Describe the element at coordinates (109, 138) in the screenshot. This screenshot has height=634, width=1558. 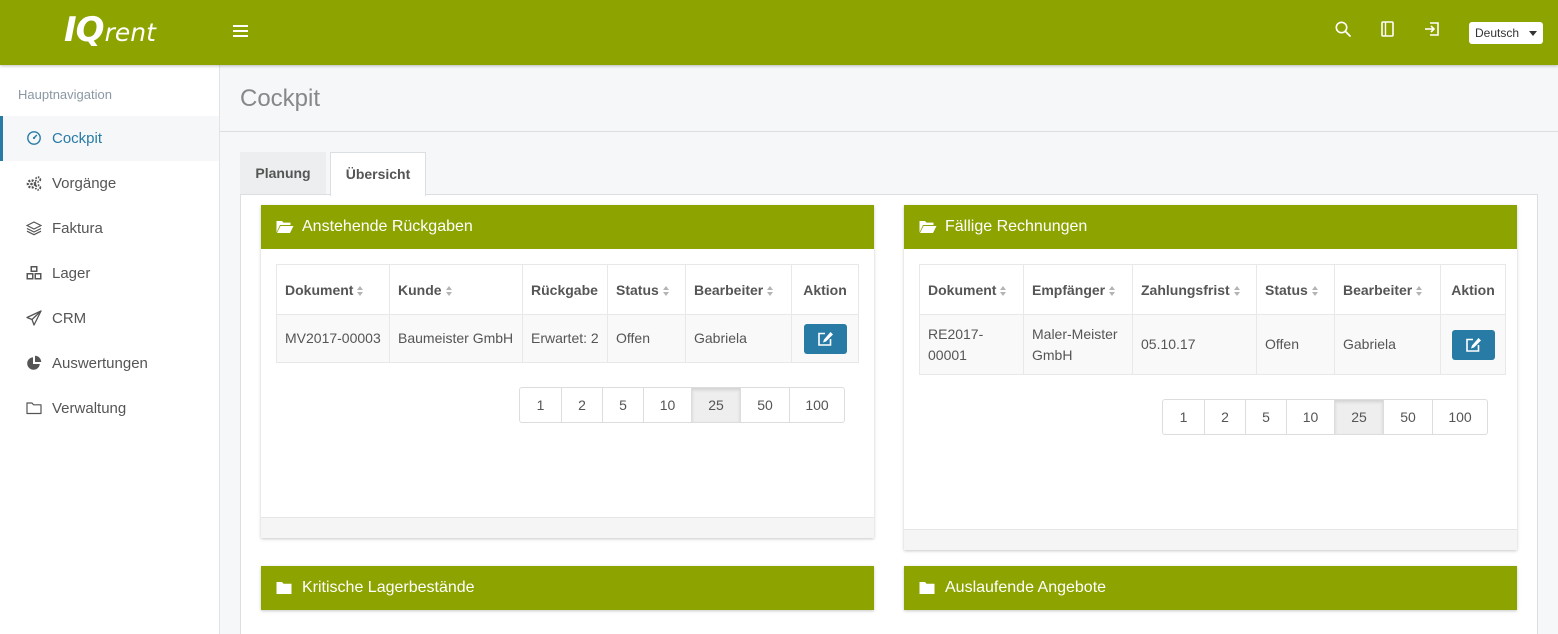
I see `sidebar-item-cockpit: Cockpit` at that location.